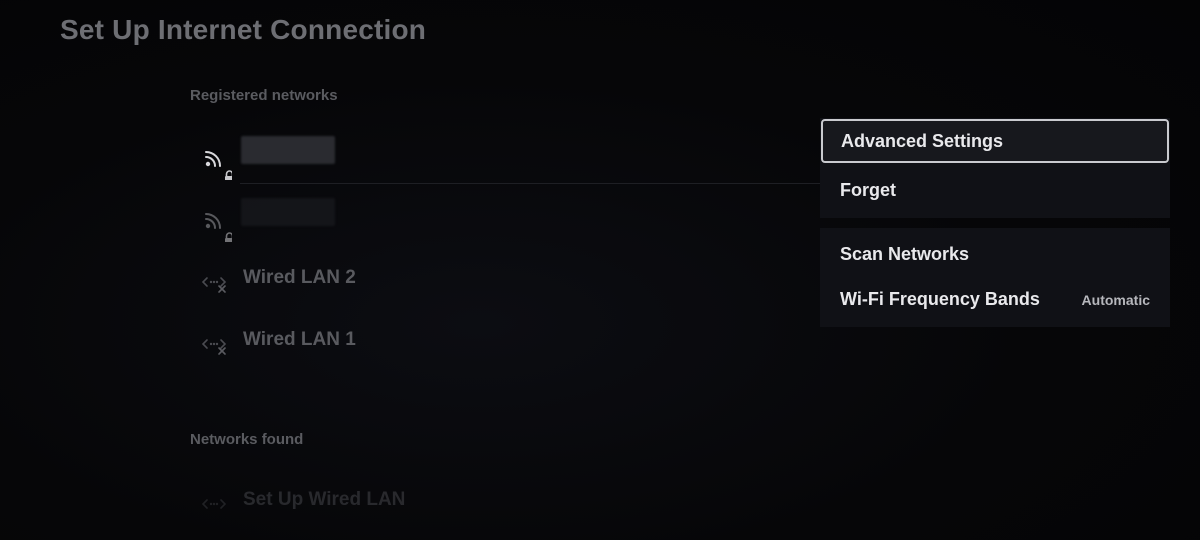 Image resolution: width=1200 pixels, height=540 pixels. I want to click on menu-item-label: Forget, so click(868, 190).